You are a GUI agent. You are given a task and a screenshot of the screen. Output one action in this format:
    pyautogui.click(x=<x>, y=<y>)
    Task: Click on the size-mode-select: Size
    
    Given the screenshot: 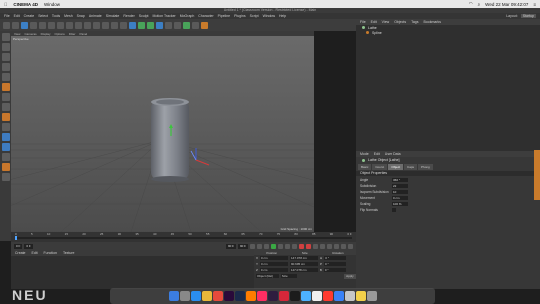 What is the action you would take?
    pyautogui.click(x=288, y=276)
    